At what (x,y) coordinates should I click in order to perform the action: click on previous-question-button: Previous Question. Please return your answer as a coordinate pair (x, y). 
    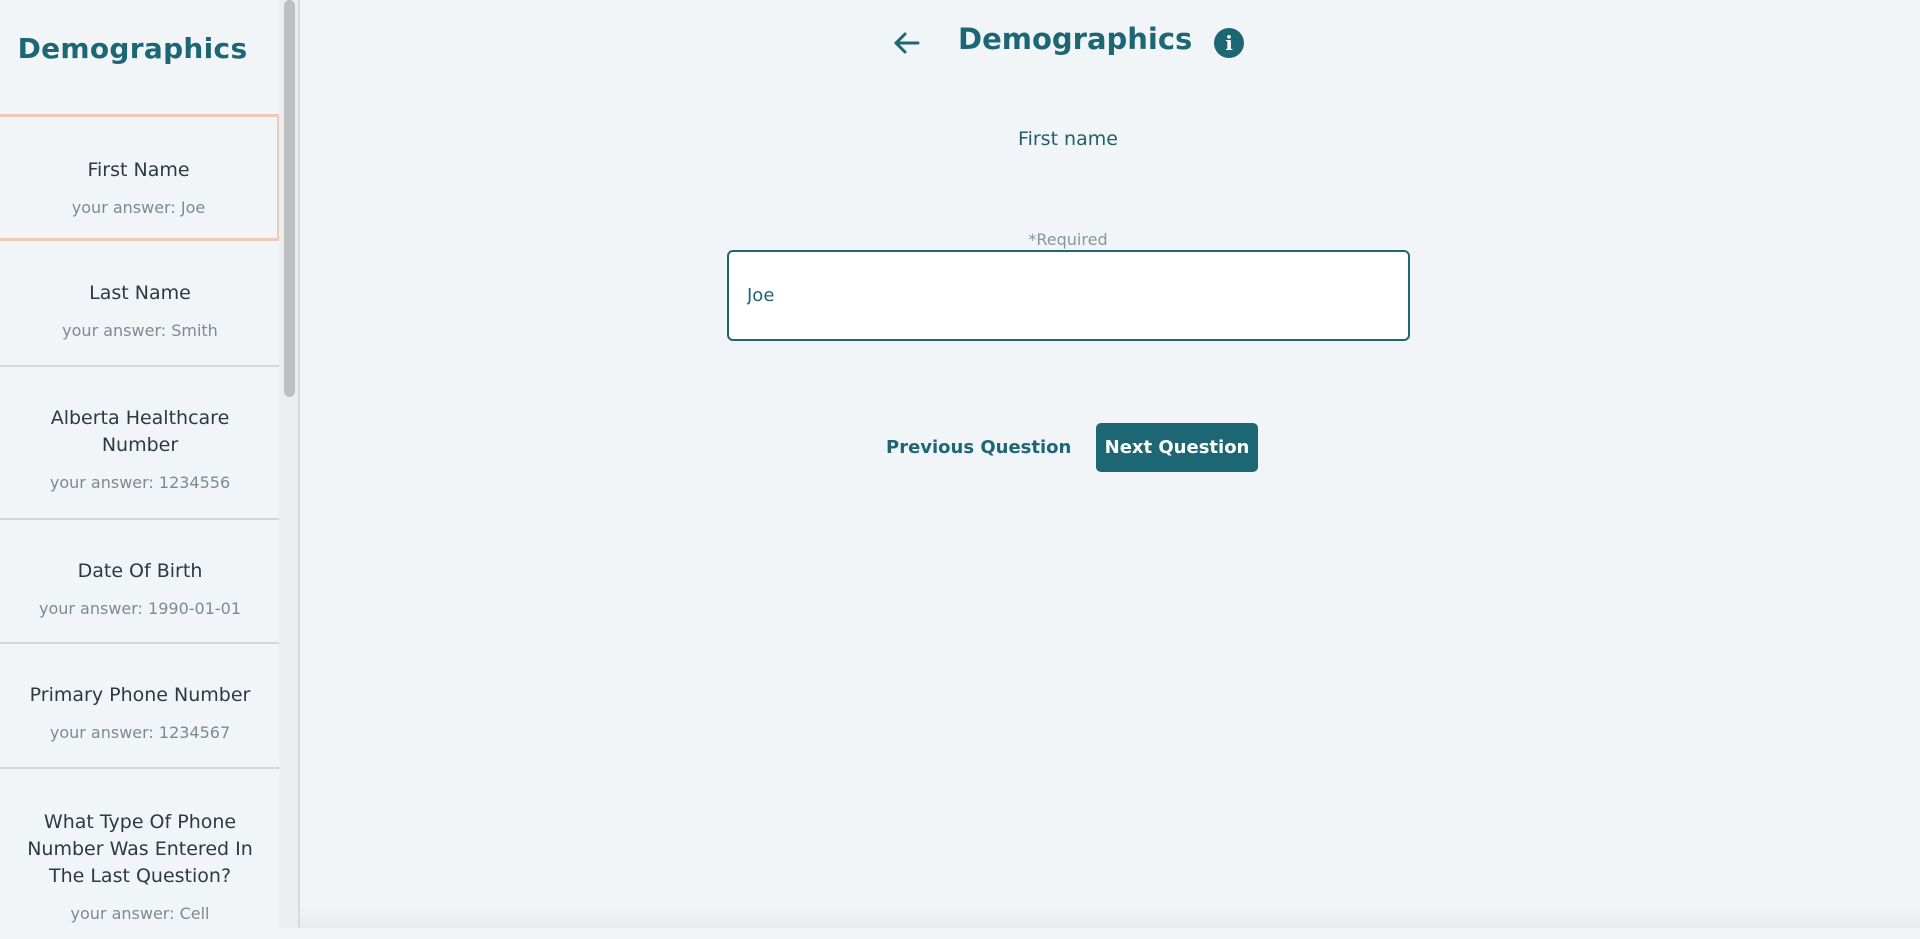
    Looking at the image, I should click on (977, 447).